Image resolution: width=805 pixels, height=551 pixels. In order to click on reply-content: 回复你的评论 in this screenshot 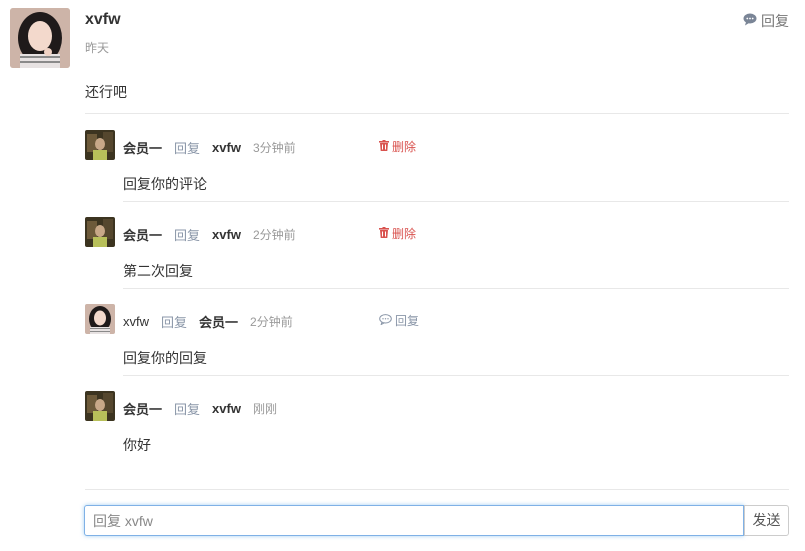, I will do `click(165, 184)`.